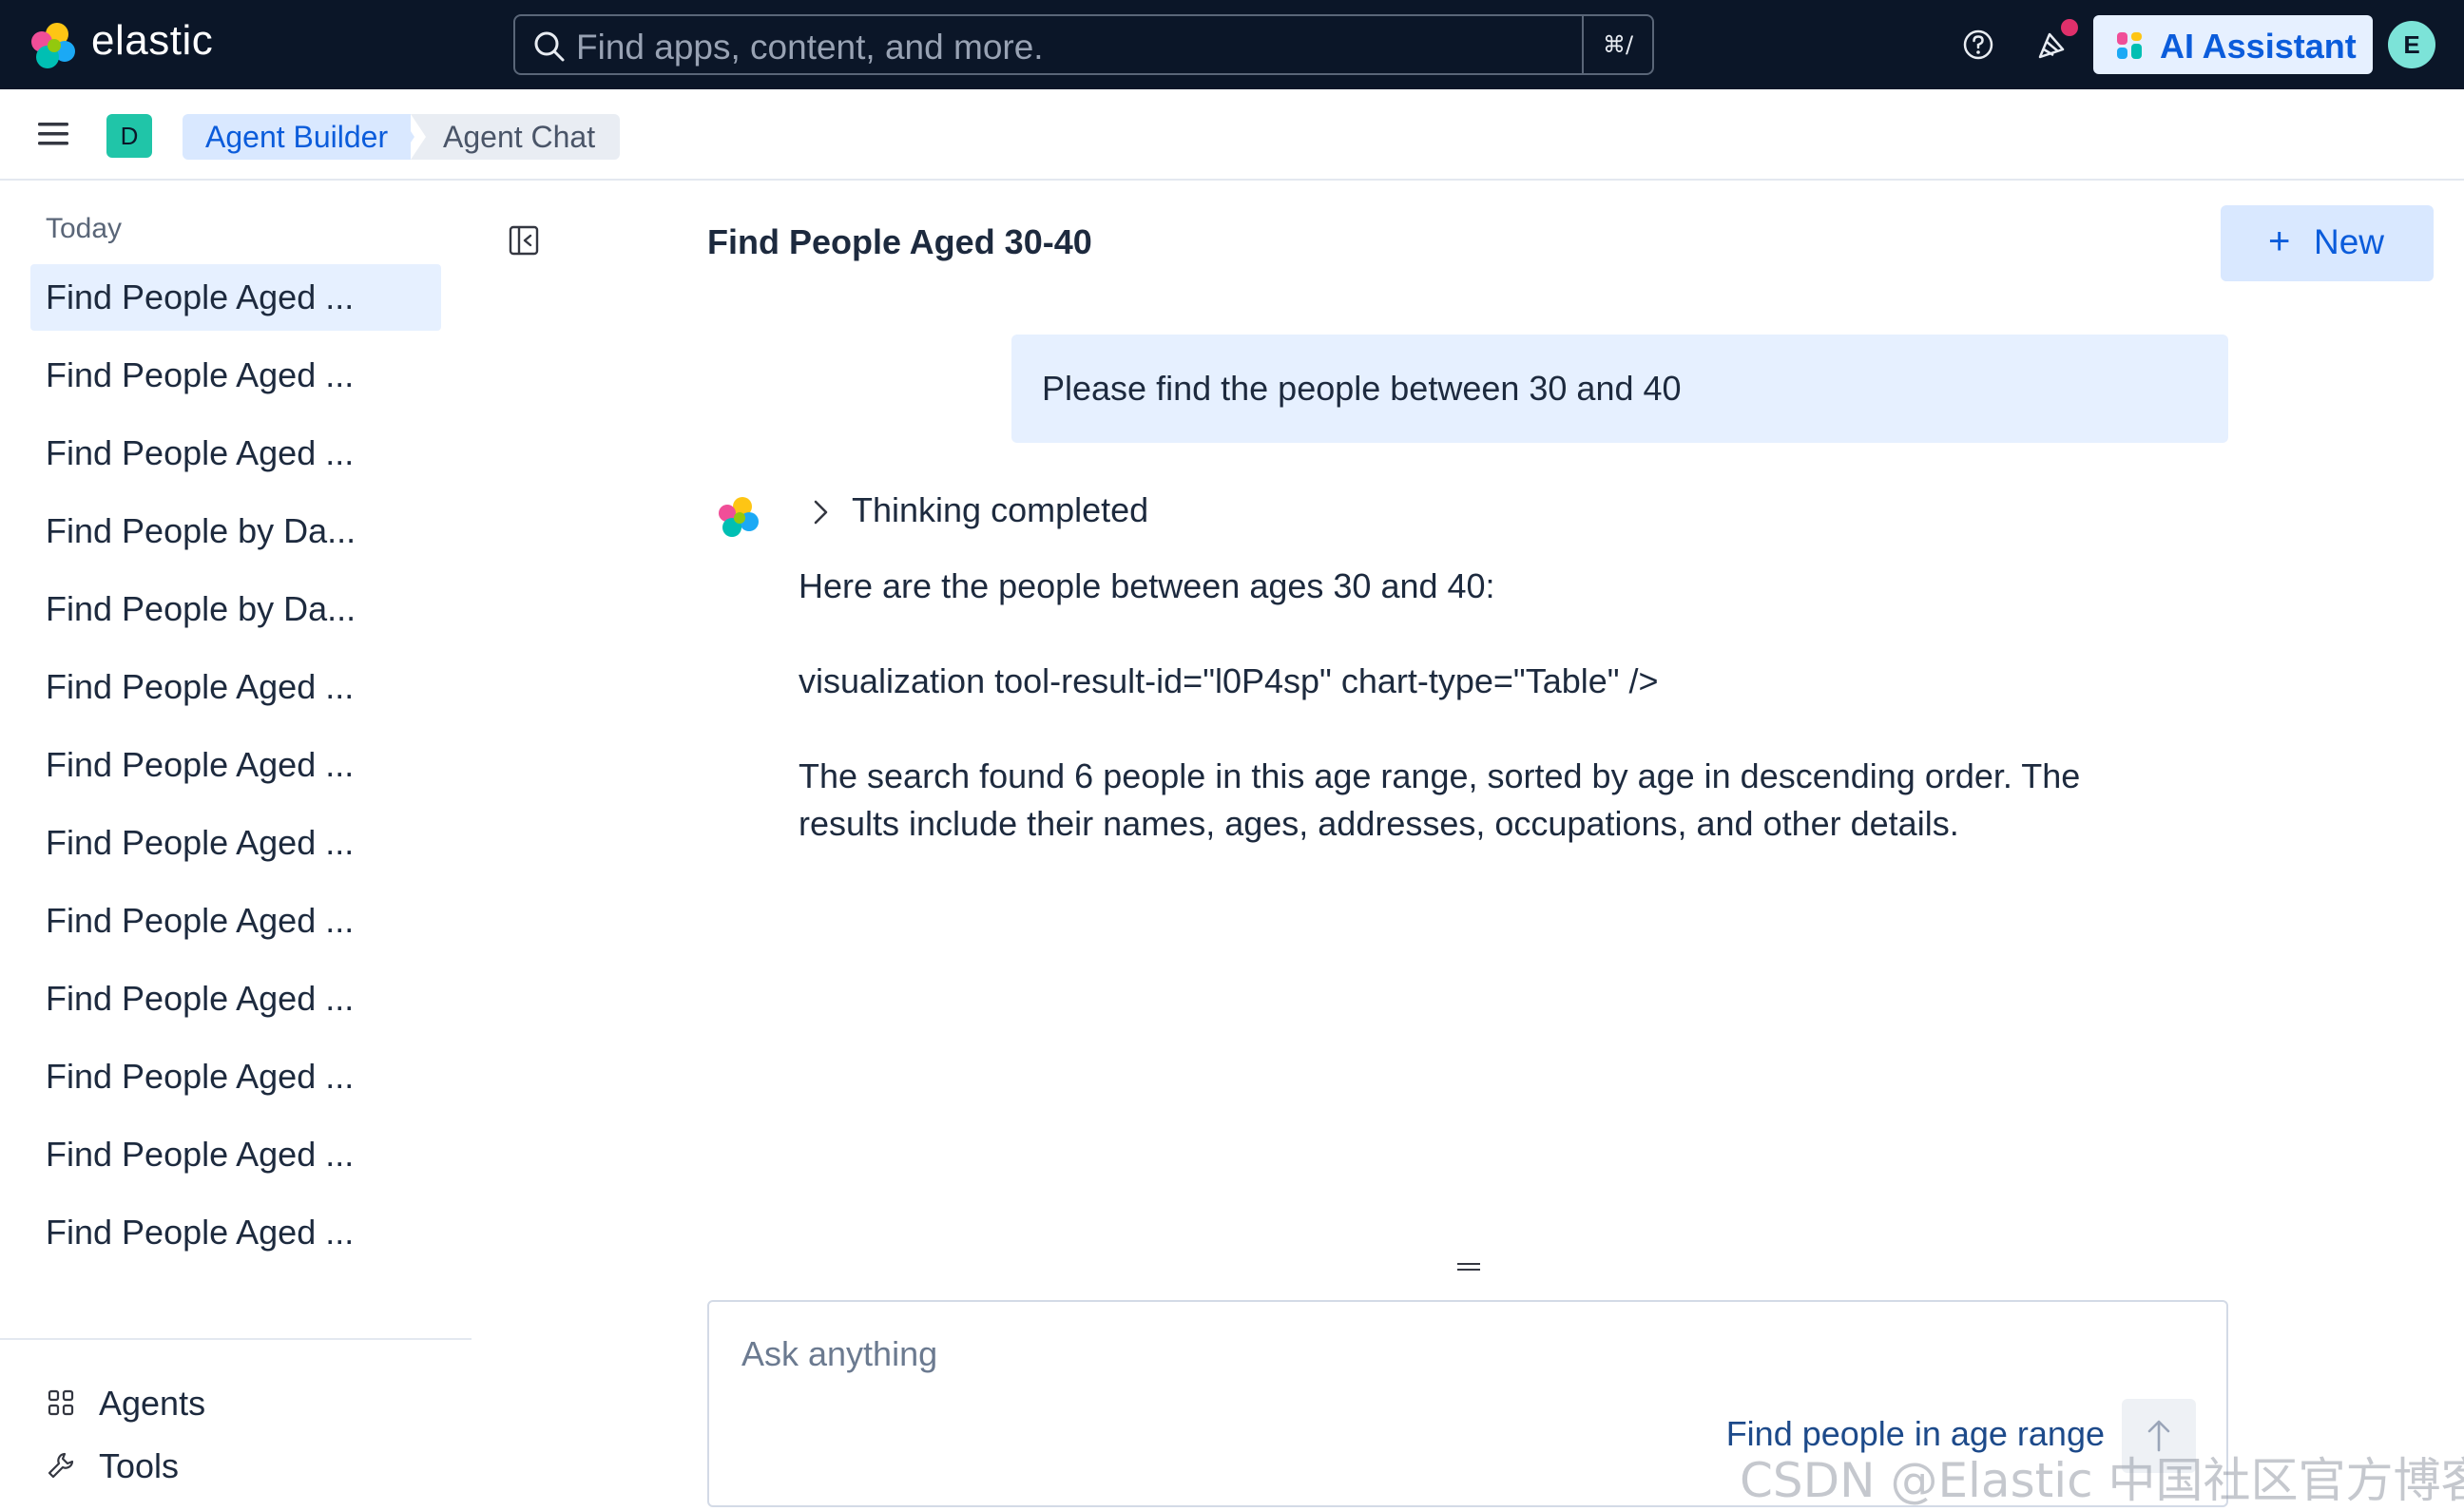 The image size is (2464, 1511). Describe the element at coordinates (129, 136) in the screenshot. I see `space-avatar: D` at that location.